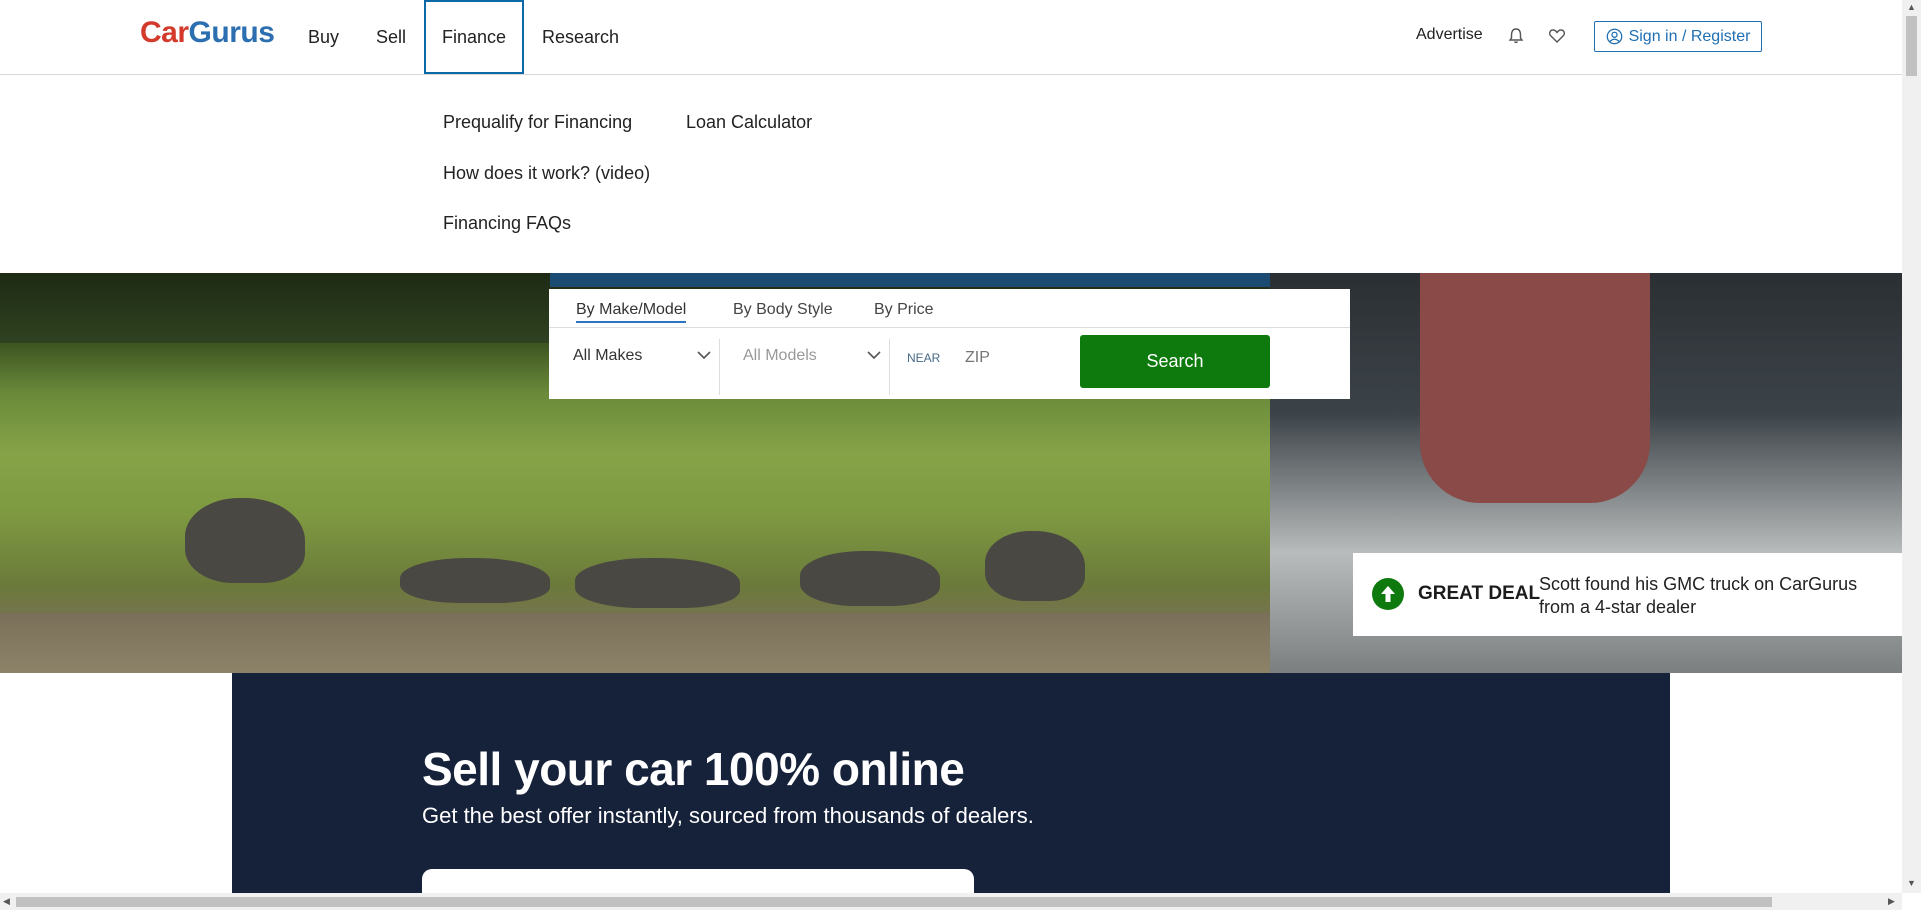 The width and height of the screenshot is (1921, 919). I want to click on zip-input, so click(1015, 358).